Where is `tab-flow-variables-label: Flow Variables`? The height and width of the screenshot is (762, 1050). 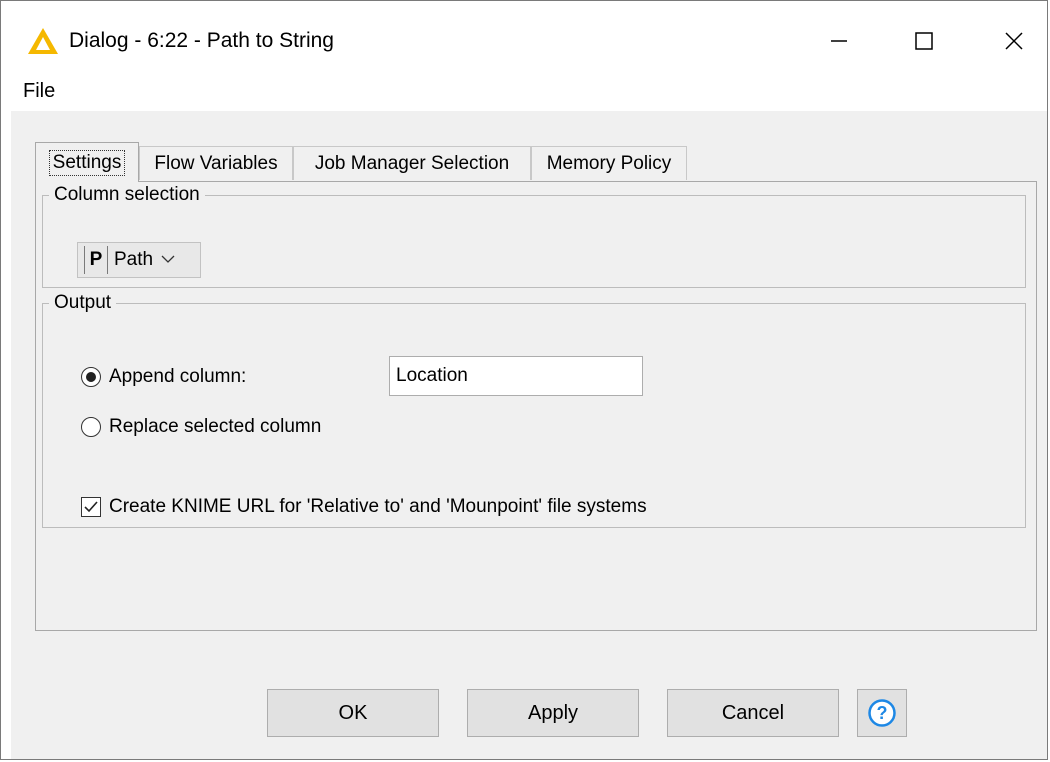
tab-flow-variables-label: Flow Variables is located at coordinates (216, 163).